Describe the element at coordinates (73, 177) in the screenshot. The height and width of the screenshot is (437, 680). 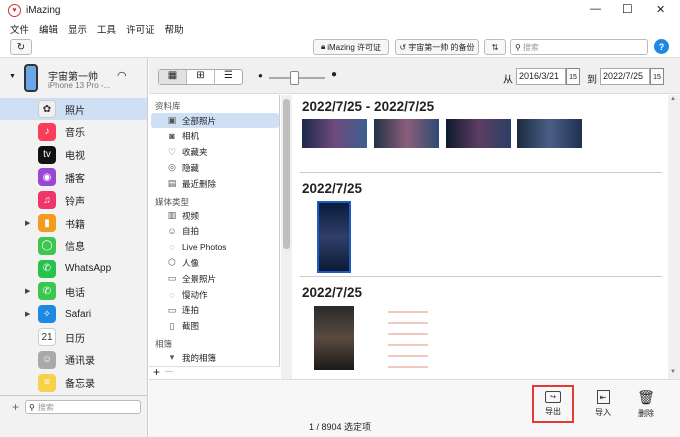
I see `sidebar-item: ◉ 播客` at that location.